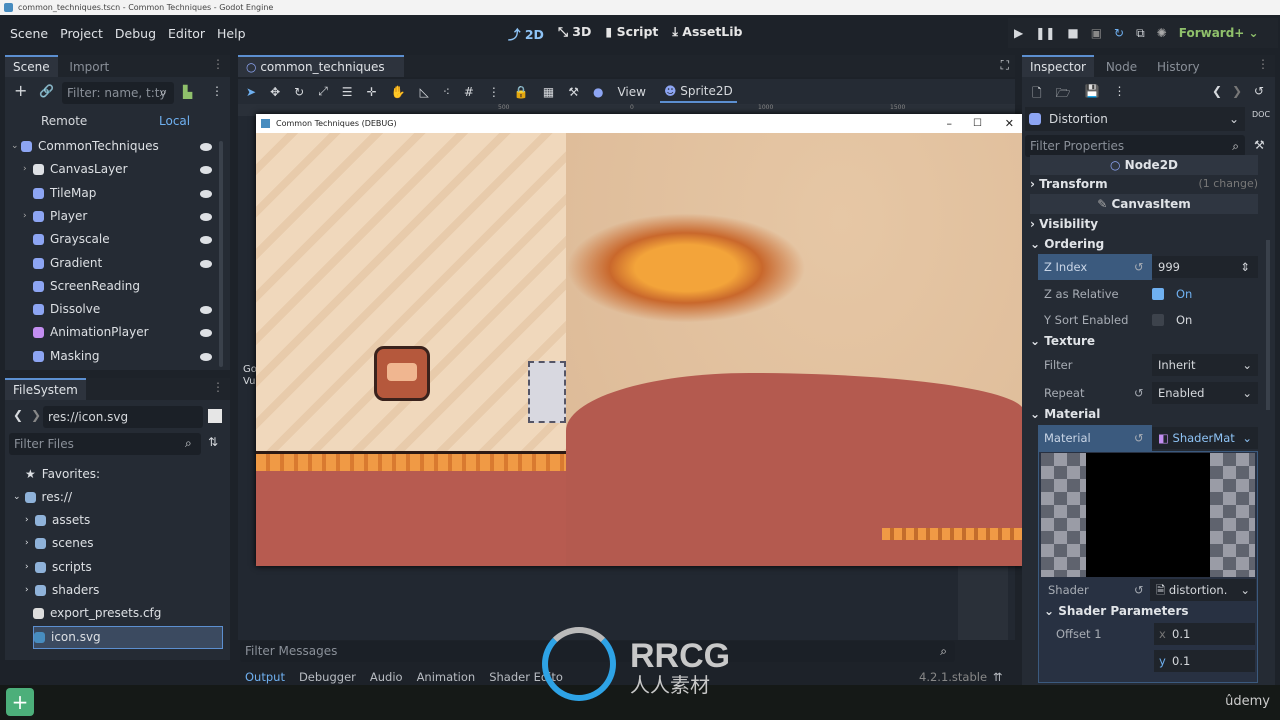 This screenshot has width=1280, height=720. I want to click on doc-icon: DOC, so click(1261, 114).